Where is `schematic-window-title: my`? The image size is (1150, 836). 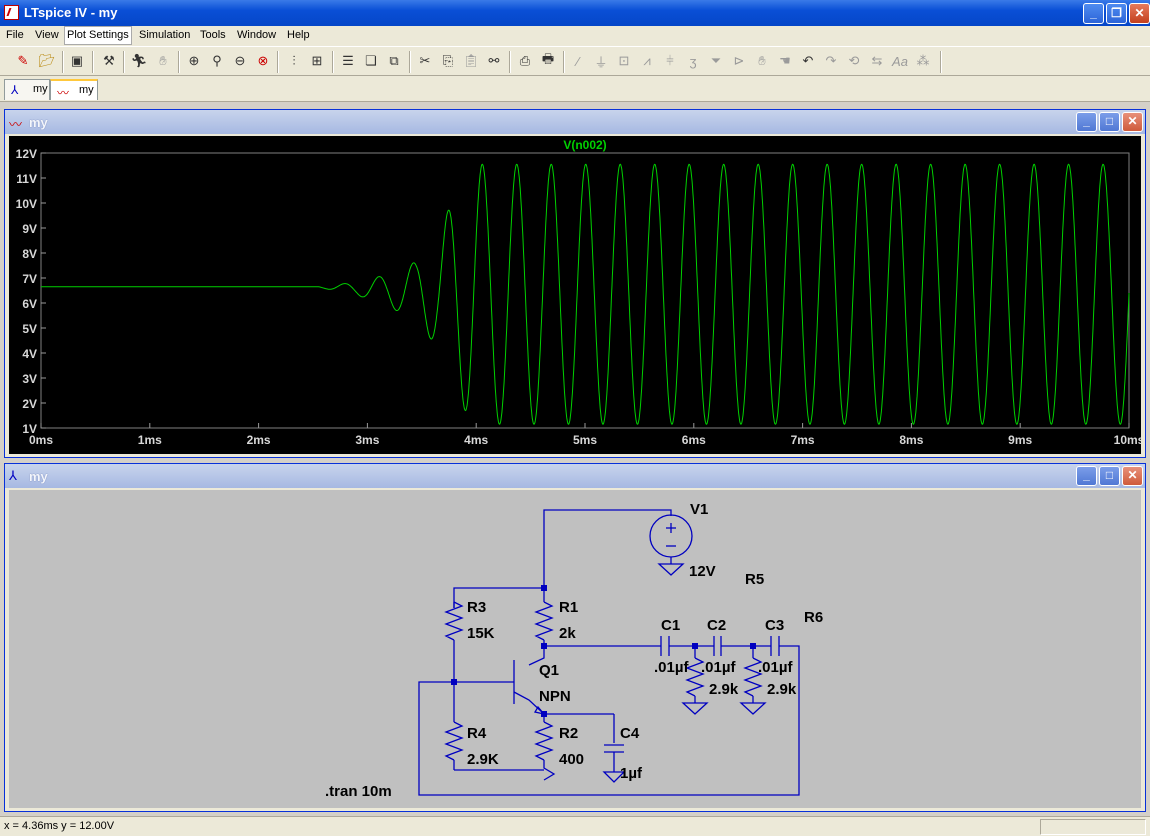 schematic-window-title: my is located at coordinates (38, 476).